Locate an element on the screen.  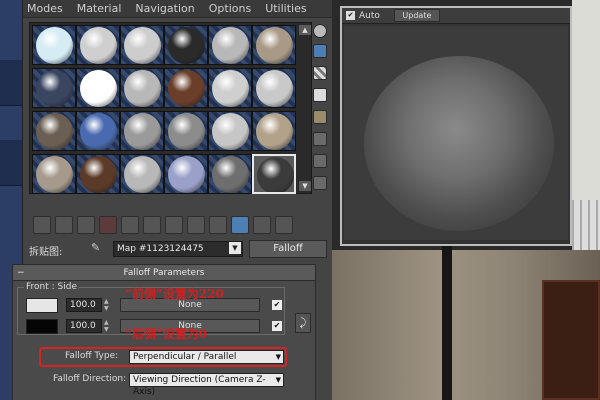
reset-map-icon is located at coordinates (108, 225).